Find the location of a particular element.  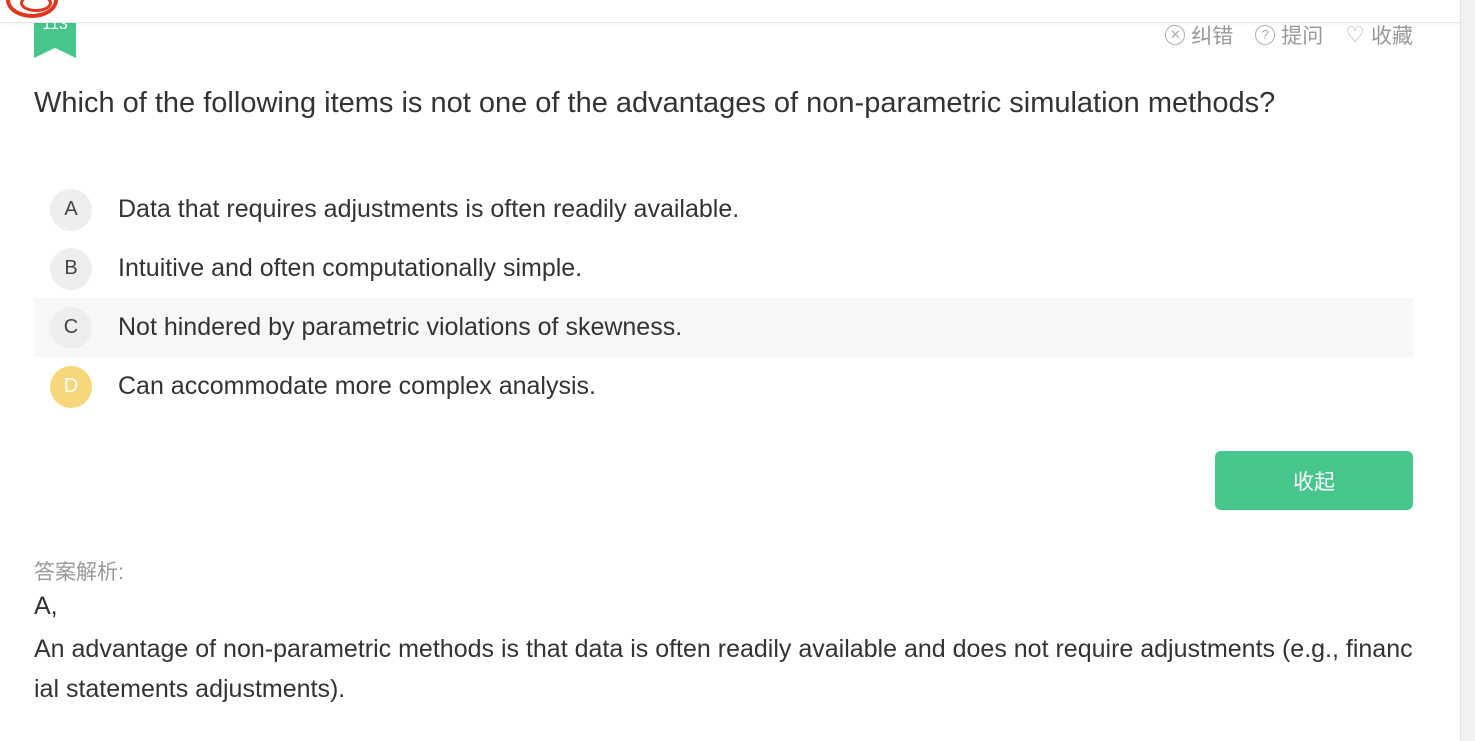

close-circle-icon: ✕ is located at coordinates (1175, 35).